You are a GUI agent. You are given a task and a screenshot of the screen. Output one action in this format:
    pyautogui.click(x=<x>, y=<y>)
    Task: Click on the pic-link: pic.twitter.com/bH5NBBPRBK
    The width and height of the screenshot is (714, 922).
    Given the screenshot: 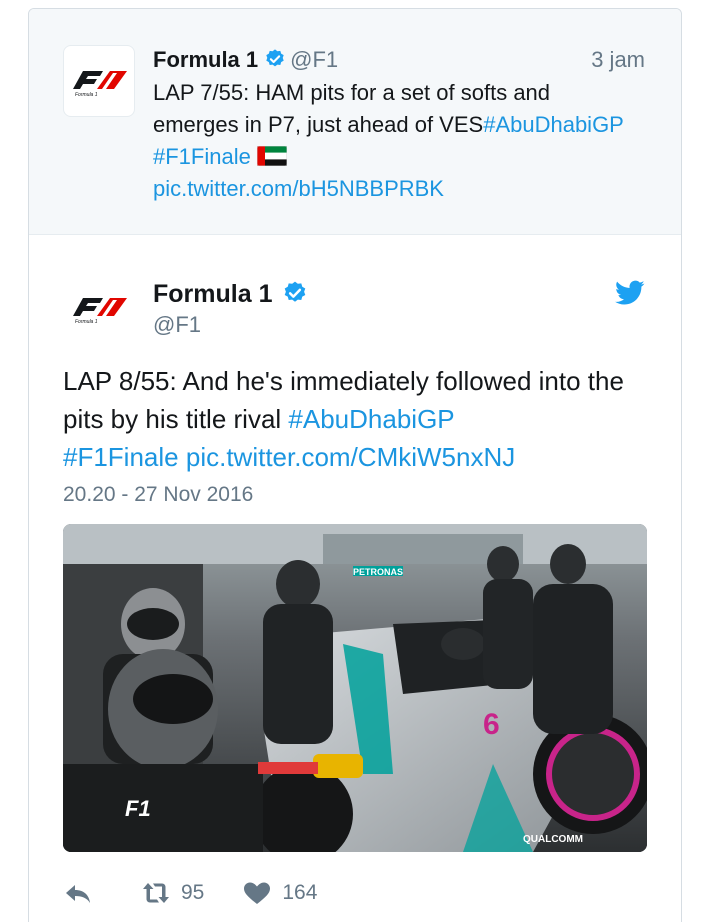 What is the action you would take?
    pyautogui.click(x=298, y=188)
    